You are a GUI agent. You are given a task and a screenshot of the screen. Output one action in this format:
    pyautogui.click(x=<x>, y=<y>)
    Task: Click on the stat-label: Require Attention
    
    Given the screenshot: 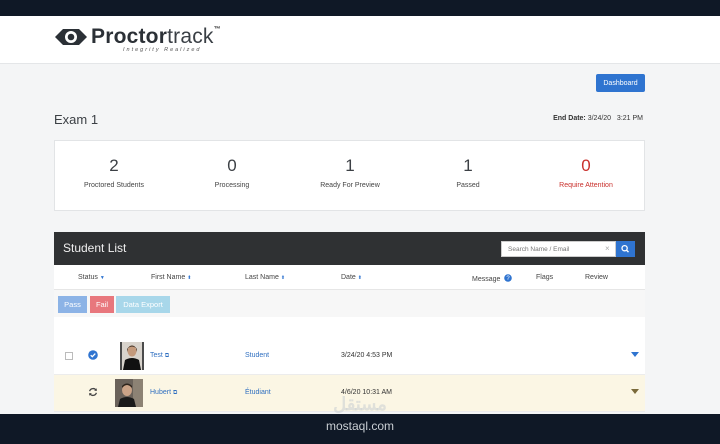 What is the action you would take?
    pyautogui.click(x=586, y=185)
    